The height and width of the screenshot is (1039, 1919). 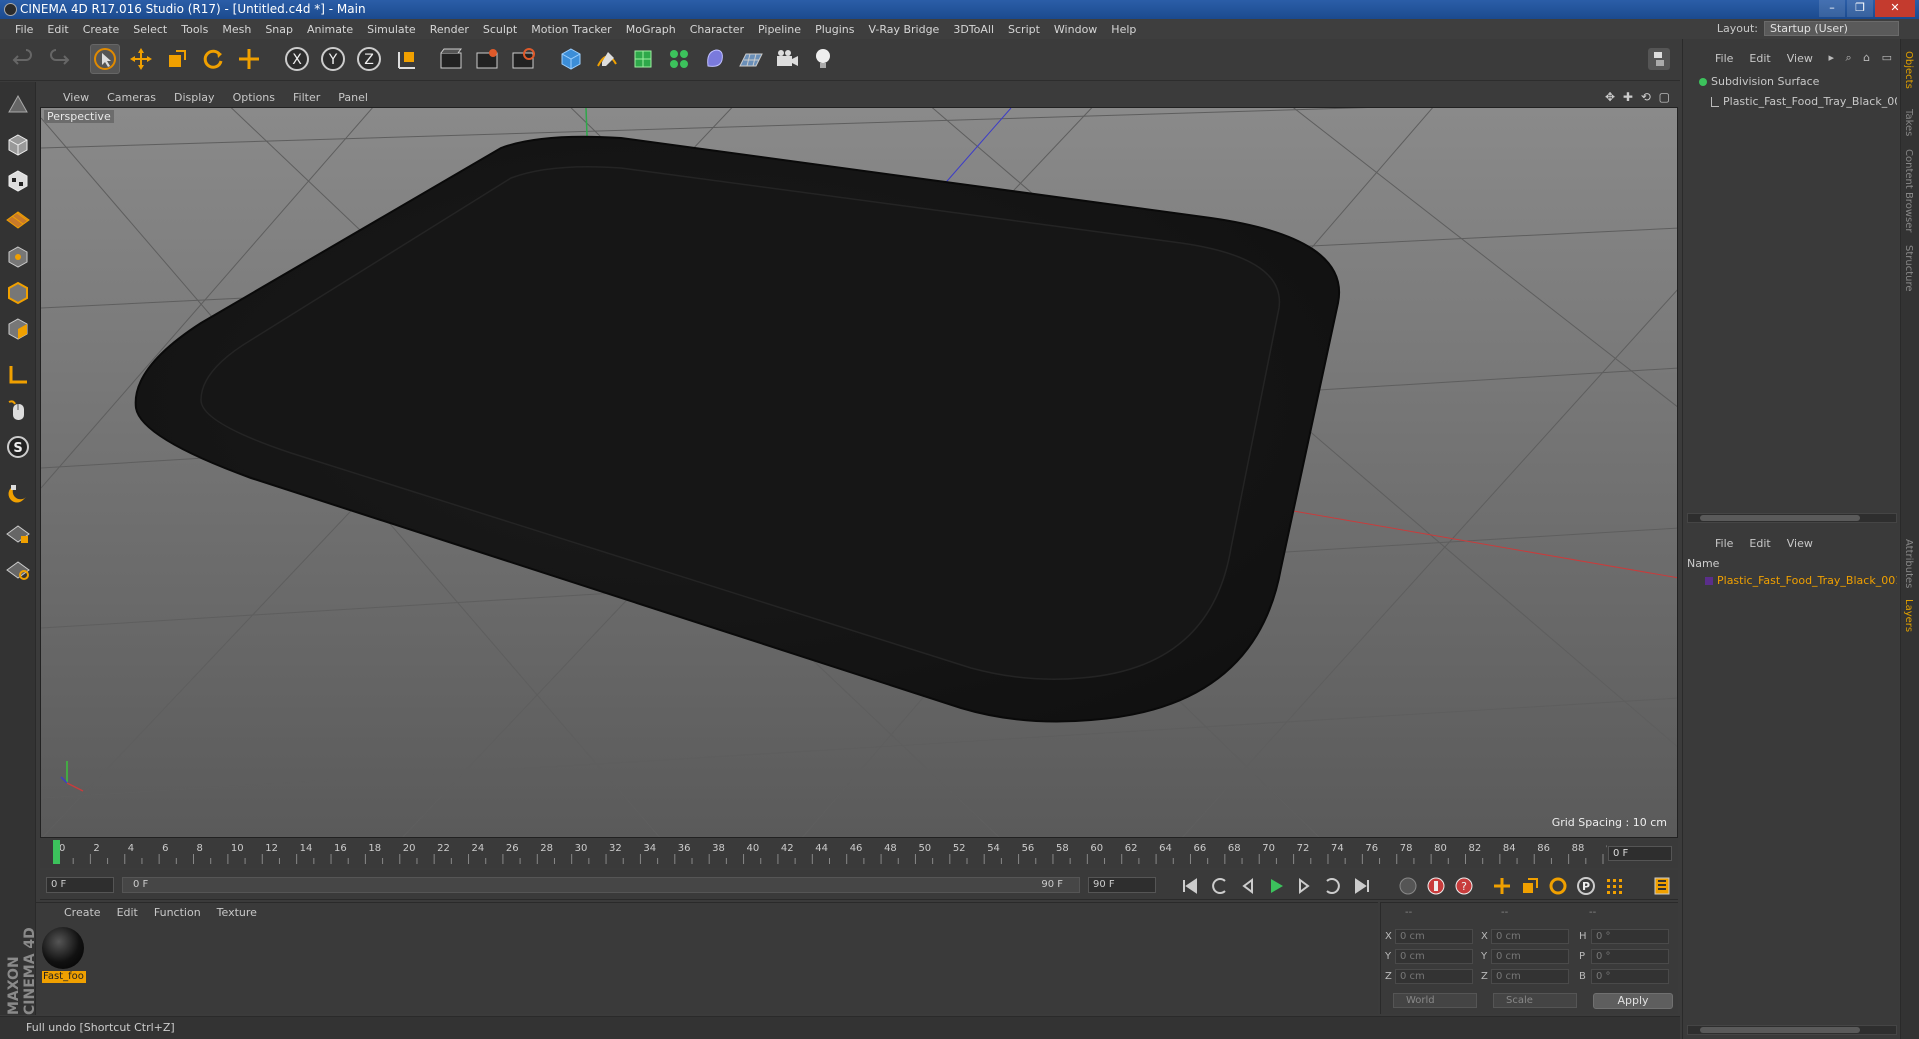 I want to click on menu-mograph: MoGraph, so click(x=651, y=29).